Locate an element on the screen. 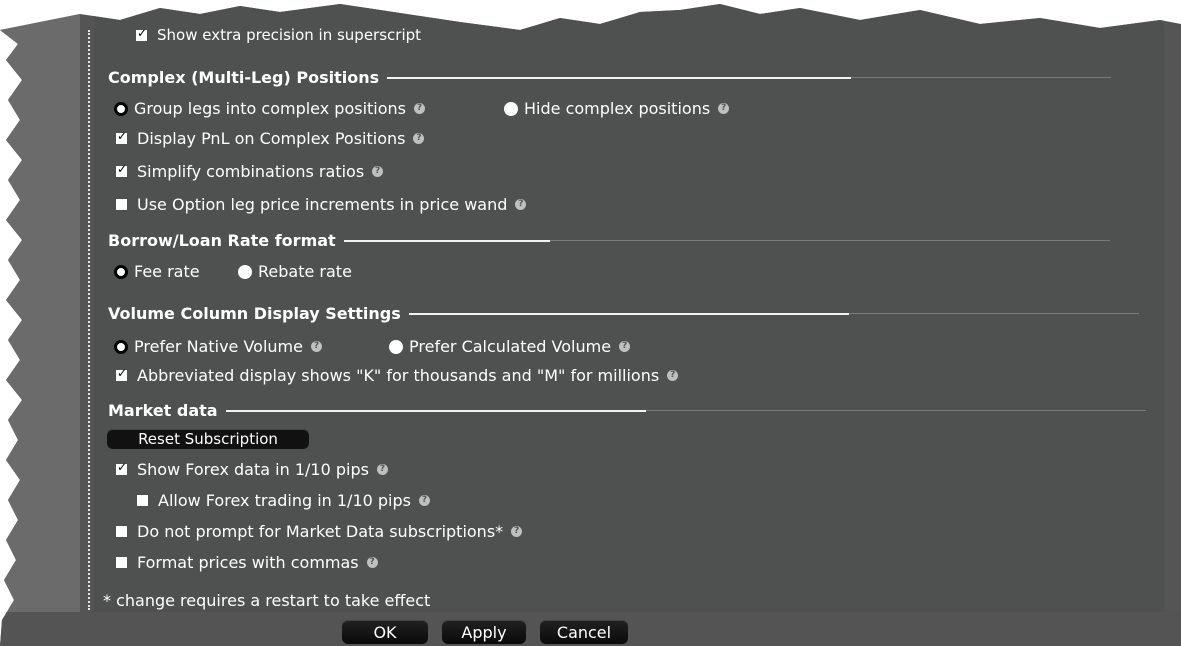  hide-complex-label: Hide complex positions is located at coordinates (617, 108).